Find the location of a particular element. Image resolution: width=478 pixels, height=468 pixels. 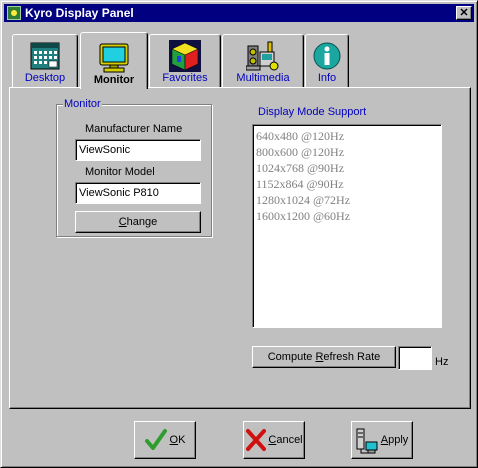

cancel-button: Cancel is located at coordinates (274, 440).